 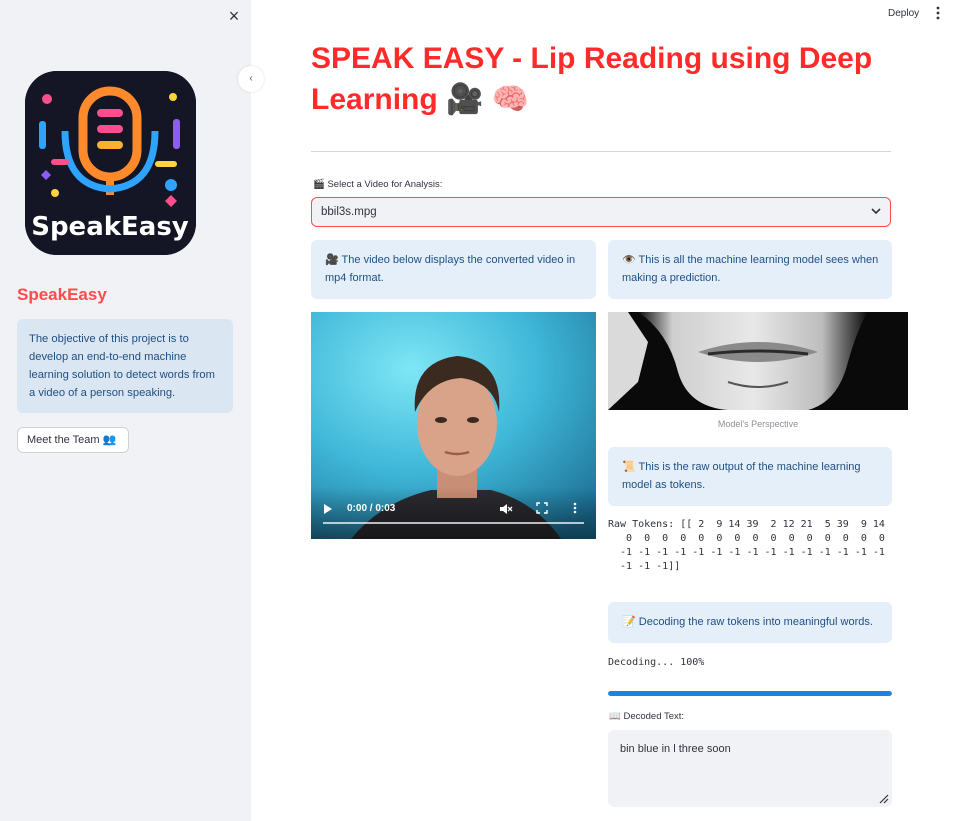 What do you see at coordinates (601, 151) in the screenshot?
I see `divider` at bounding box center [601, 151].